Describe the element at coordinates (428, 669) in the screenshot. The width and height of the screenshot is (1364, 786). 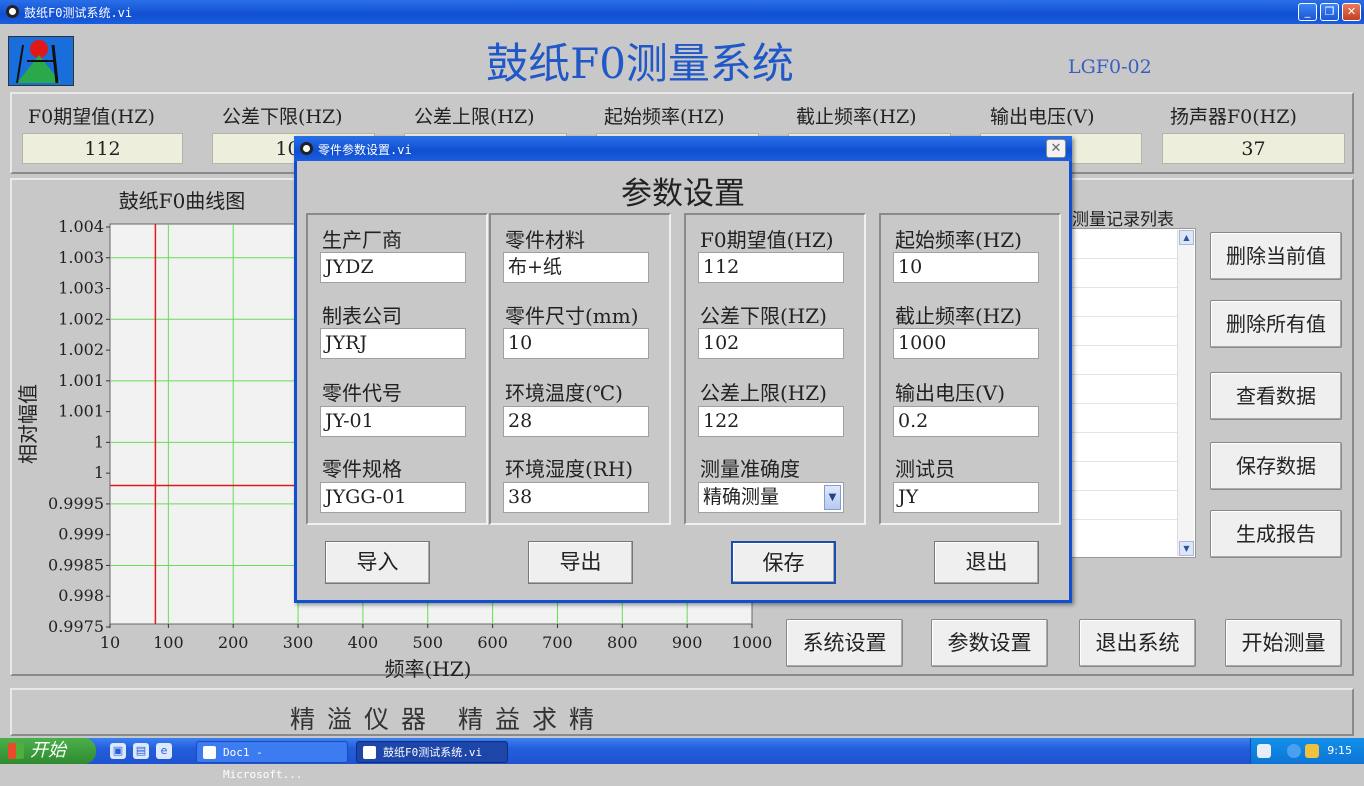
I see `x-axis-label: 频率(HZ)` at that location.